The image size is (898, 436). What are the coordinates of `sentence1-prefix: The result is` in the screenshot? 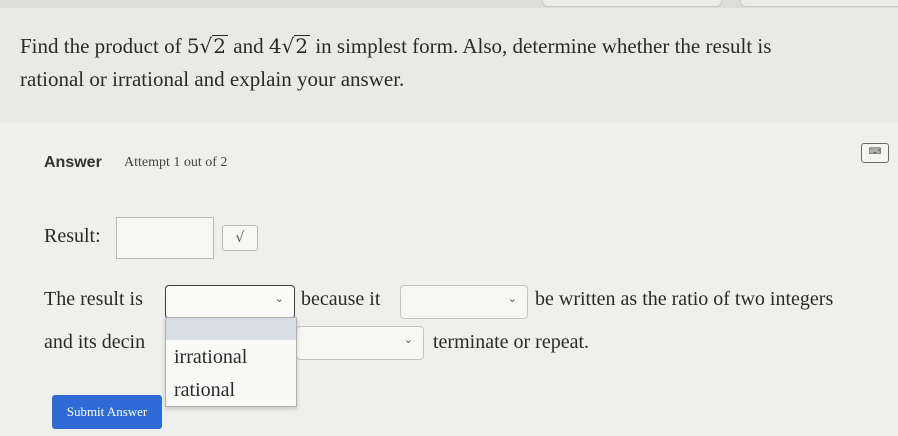 It's located at (93, 299).